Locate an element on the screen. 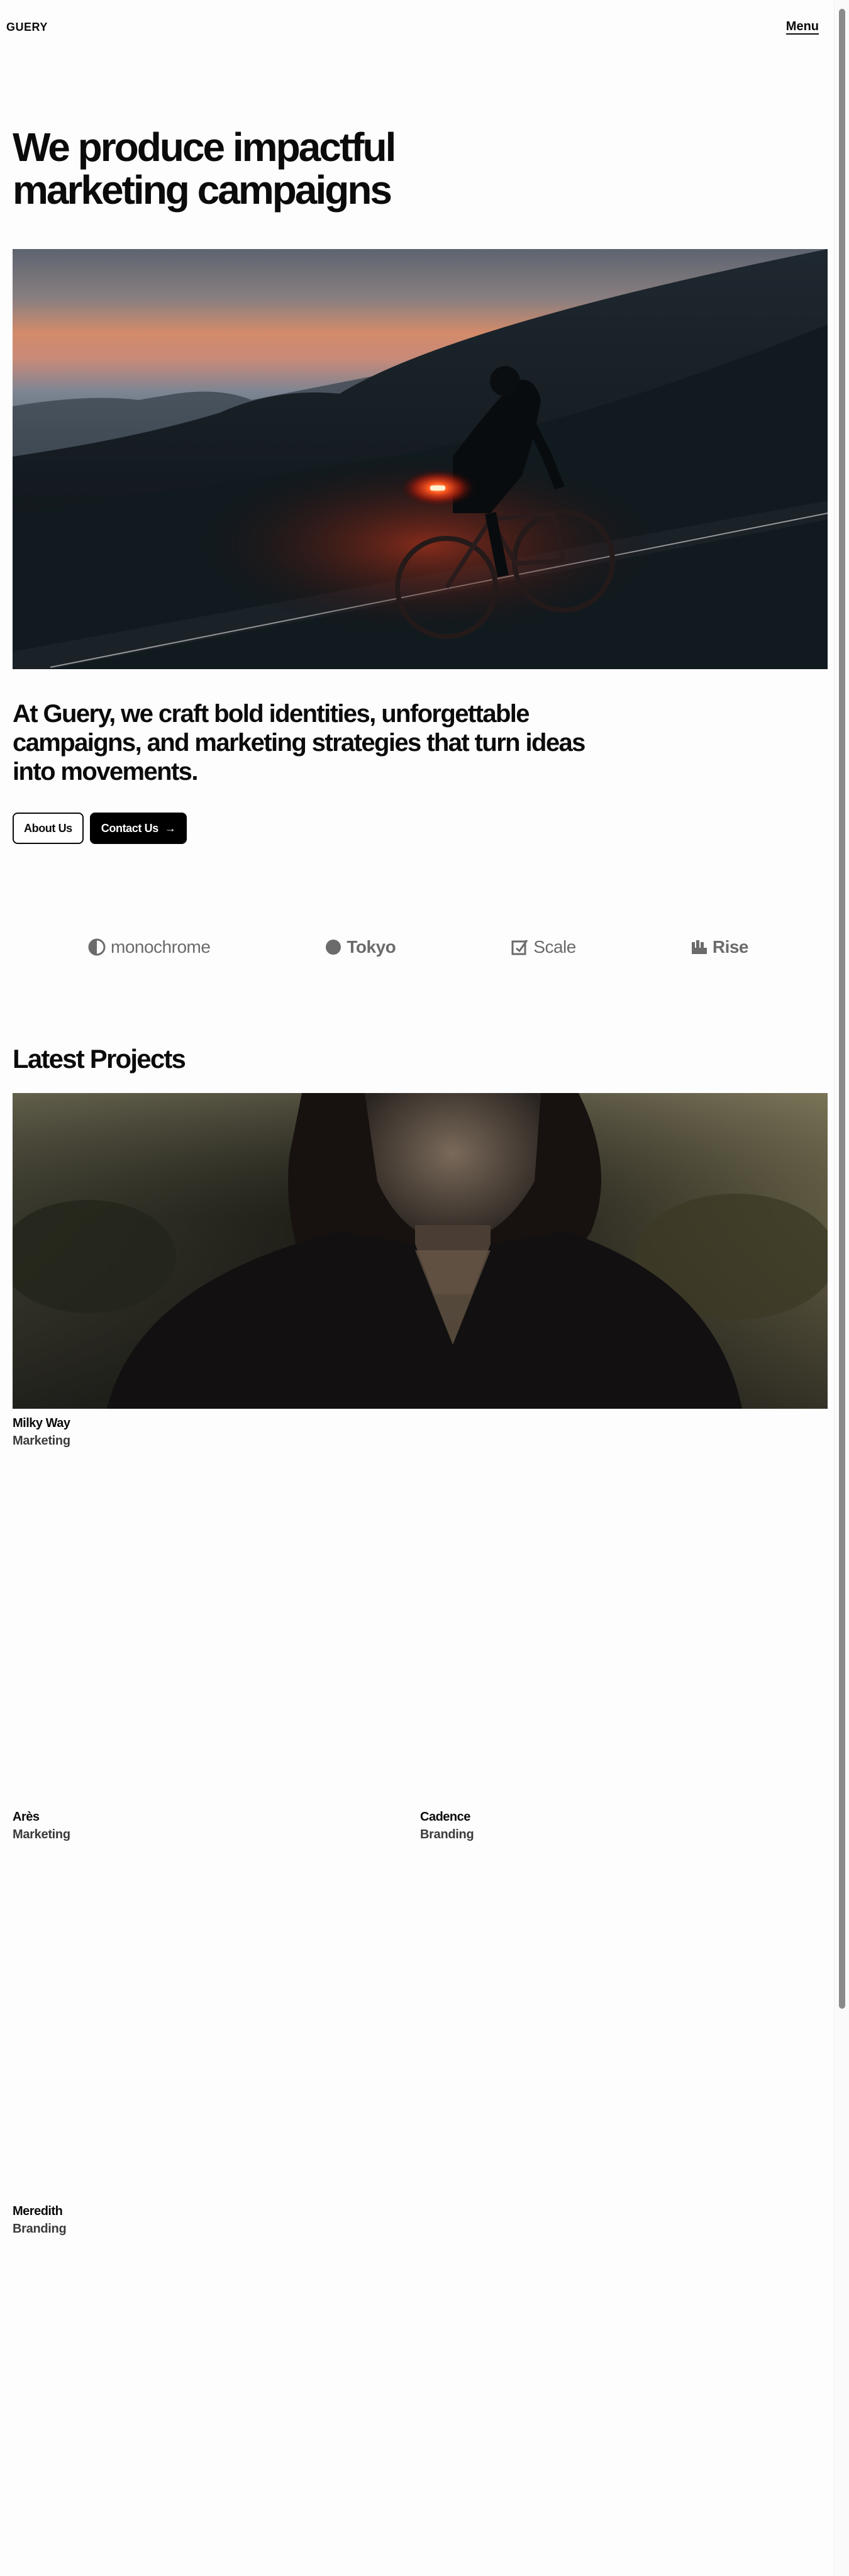  project-image-milky-way is located at coordinates (421, 1251).